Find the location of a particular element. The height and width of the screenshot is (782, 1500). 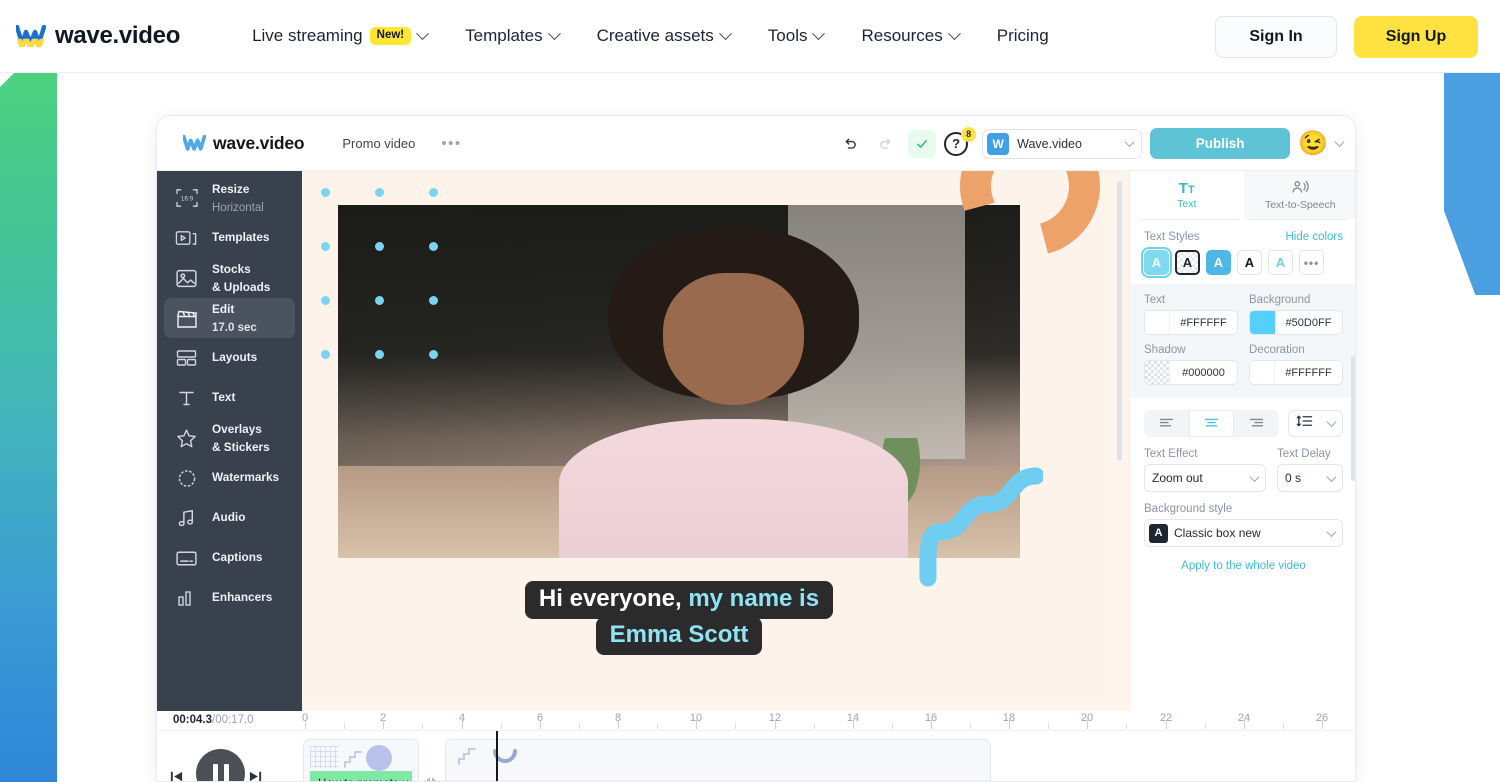

sidebar-item-templates: Templates is located at coordinates (229, 238).